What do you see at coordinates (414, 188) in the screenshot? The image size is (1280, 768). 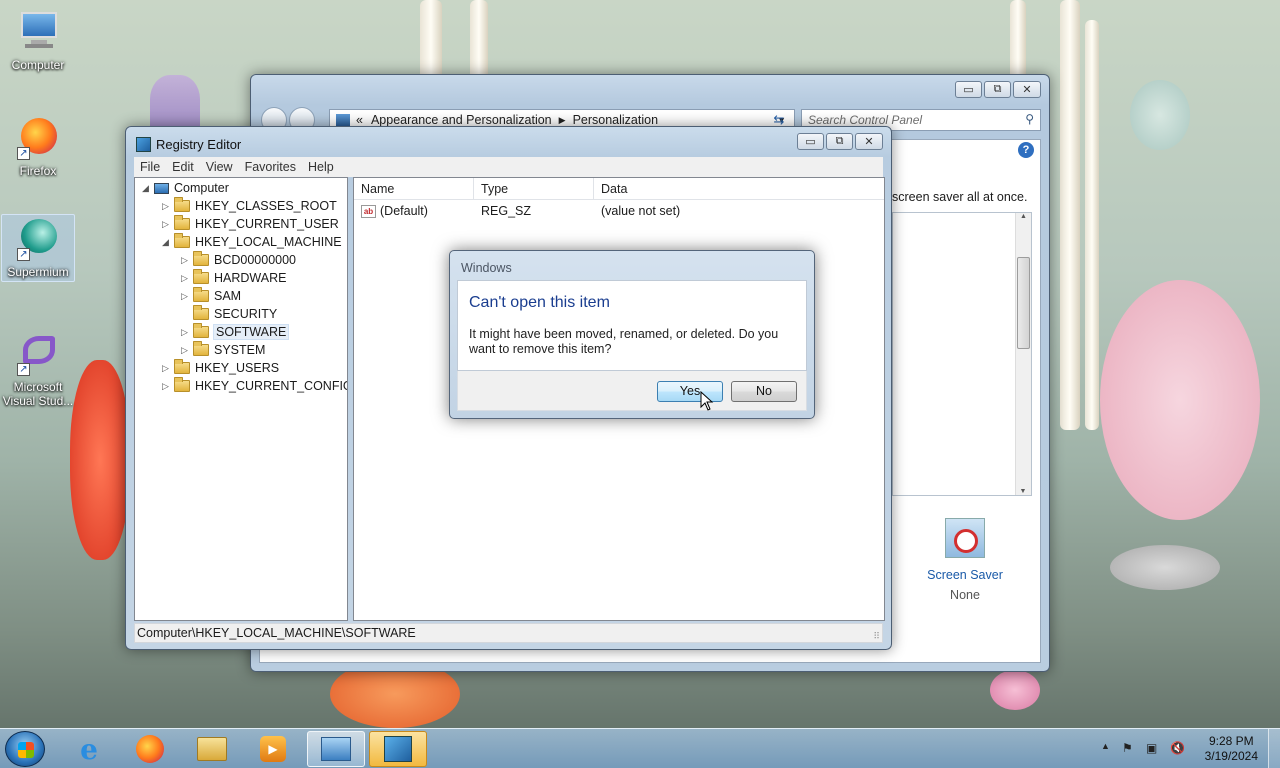 I see `column-header-name: Name` at bounding box center [414, 188].